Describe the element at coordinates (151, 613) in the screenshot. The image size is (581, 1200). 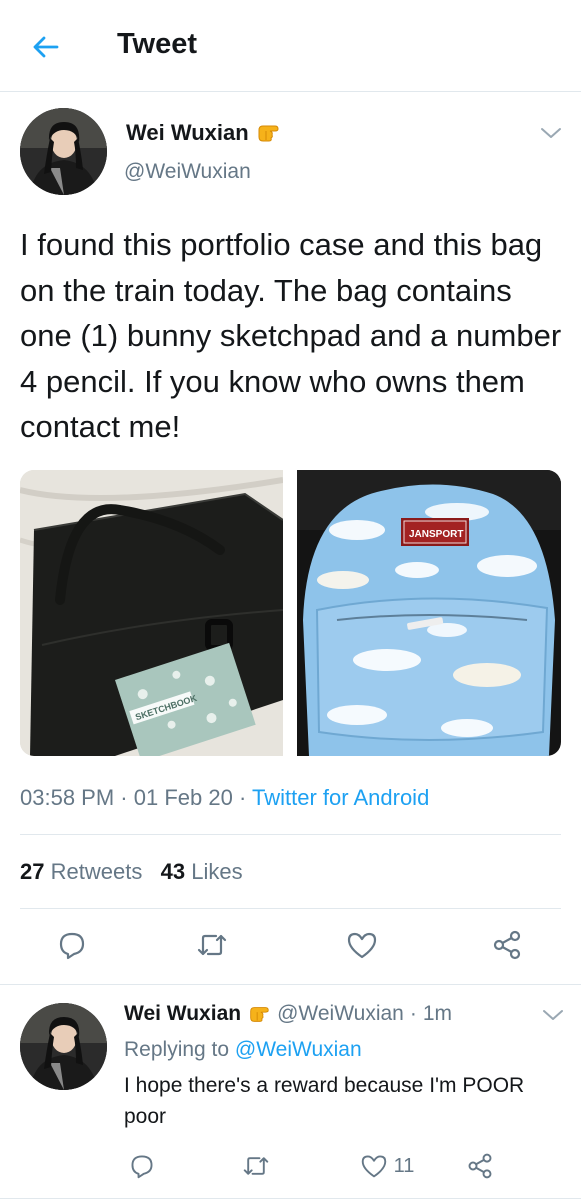
I see `black-portfolio-case-photo: SKETCHBOOK` at that location.